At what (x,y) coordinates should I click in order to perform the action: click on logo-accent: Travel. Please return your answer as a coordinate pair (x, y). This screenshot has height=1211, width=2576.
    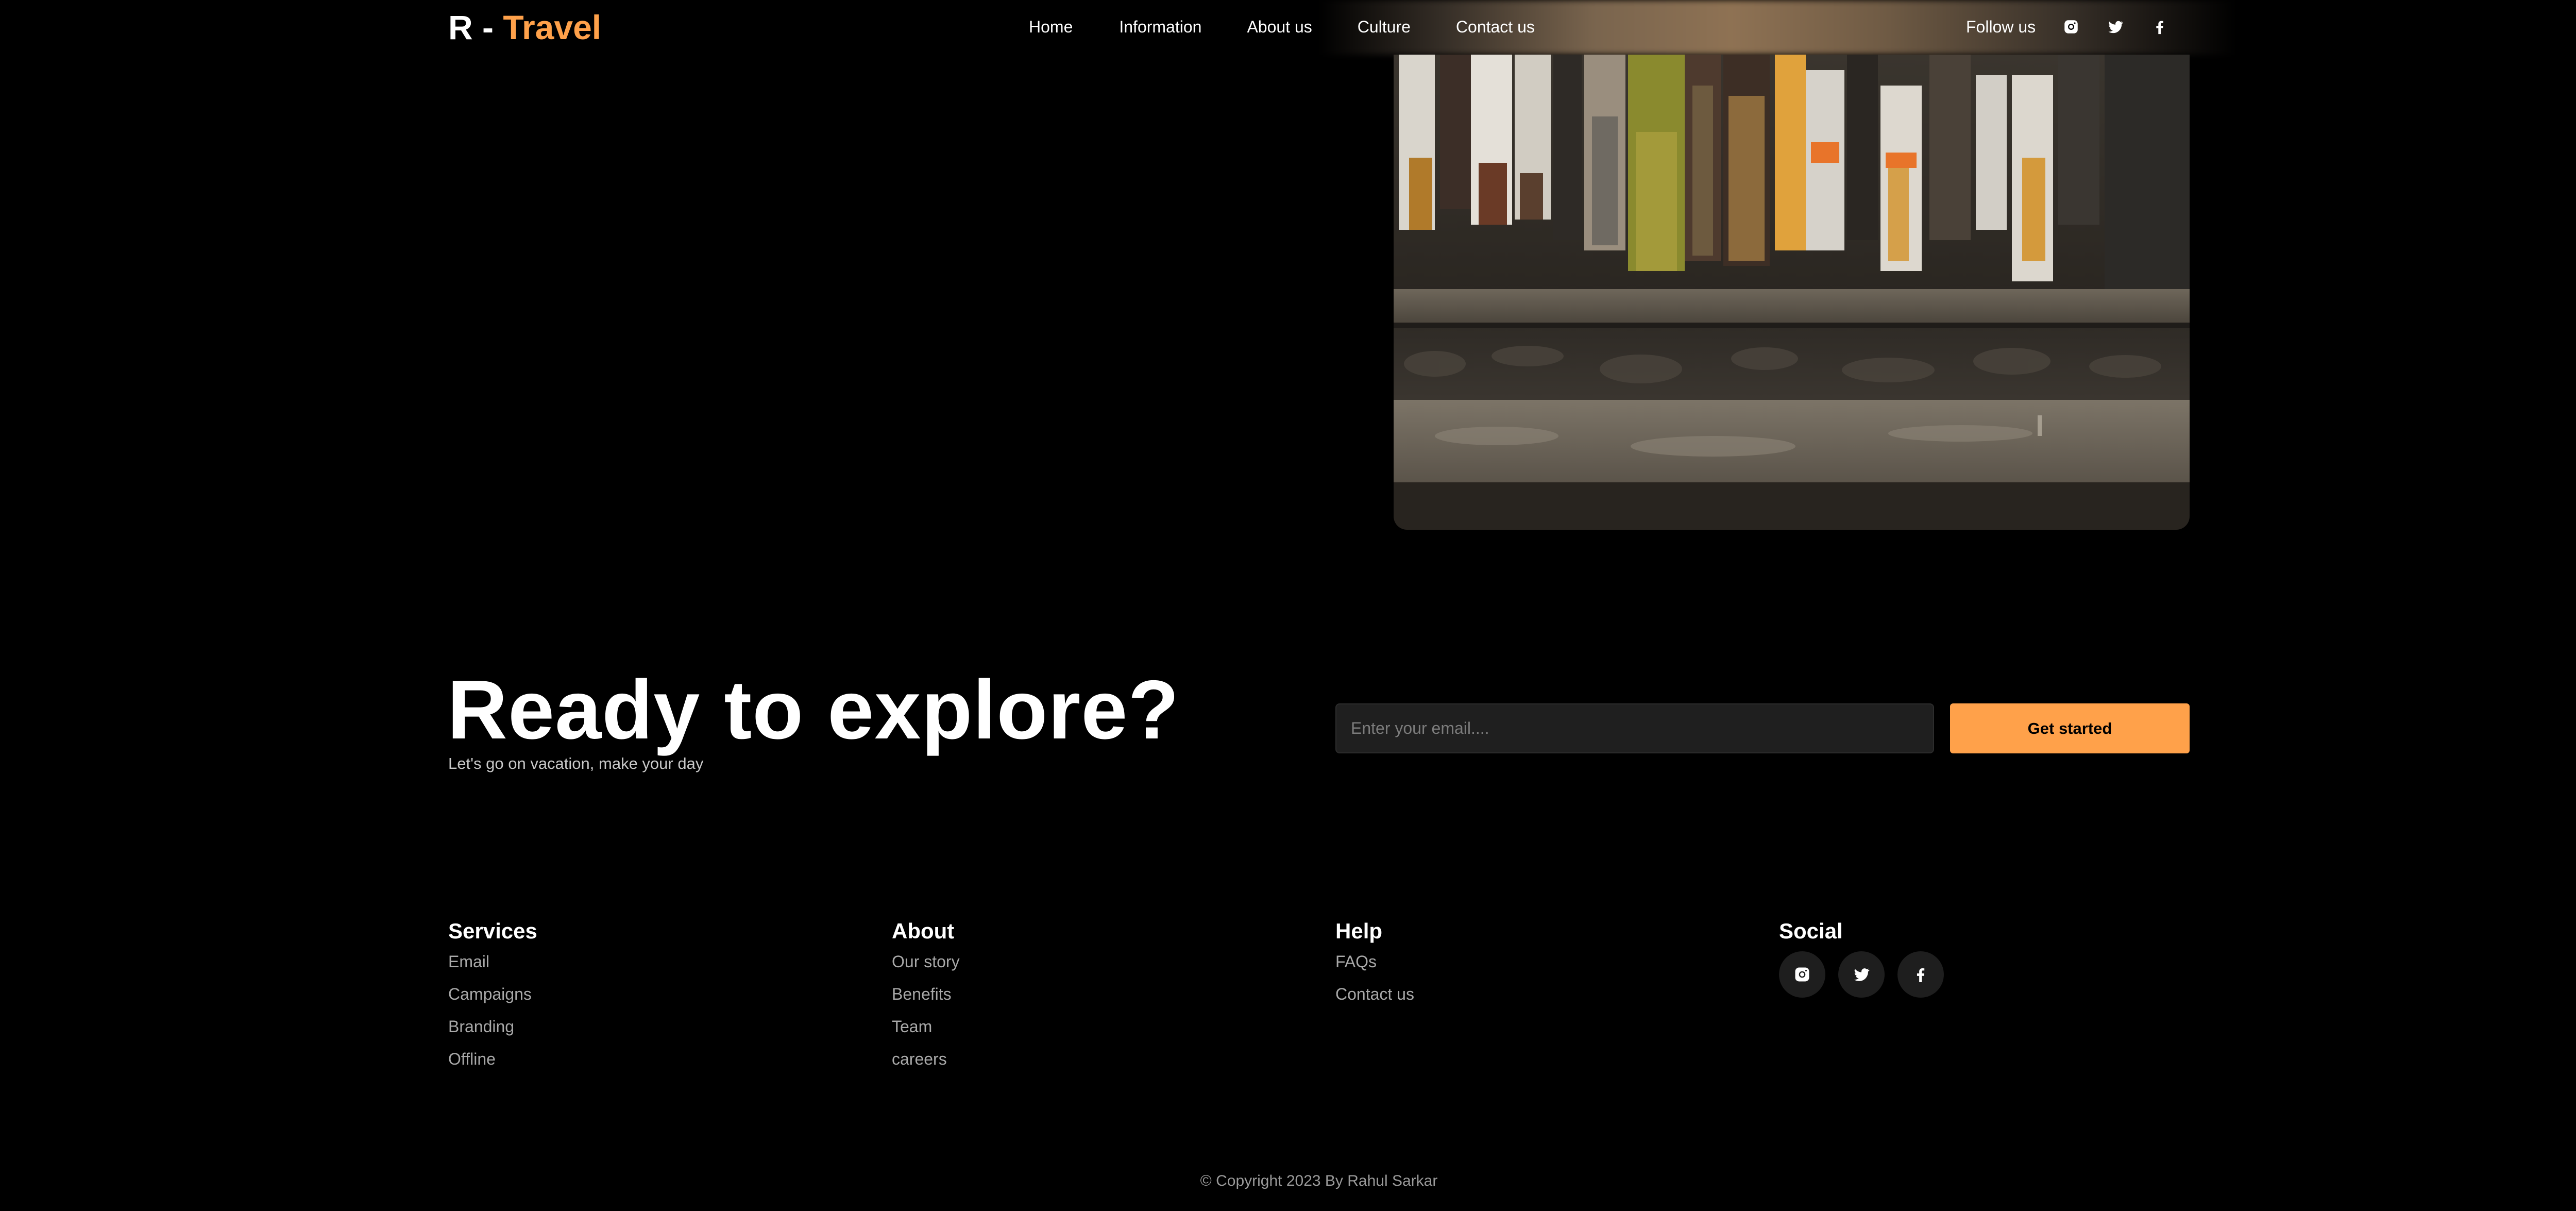
    Looking at the image, I should click on (552, 27).